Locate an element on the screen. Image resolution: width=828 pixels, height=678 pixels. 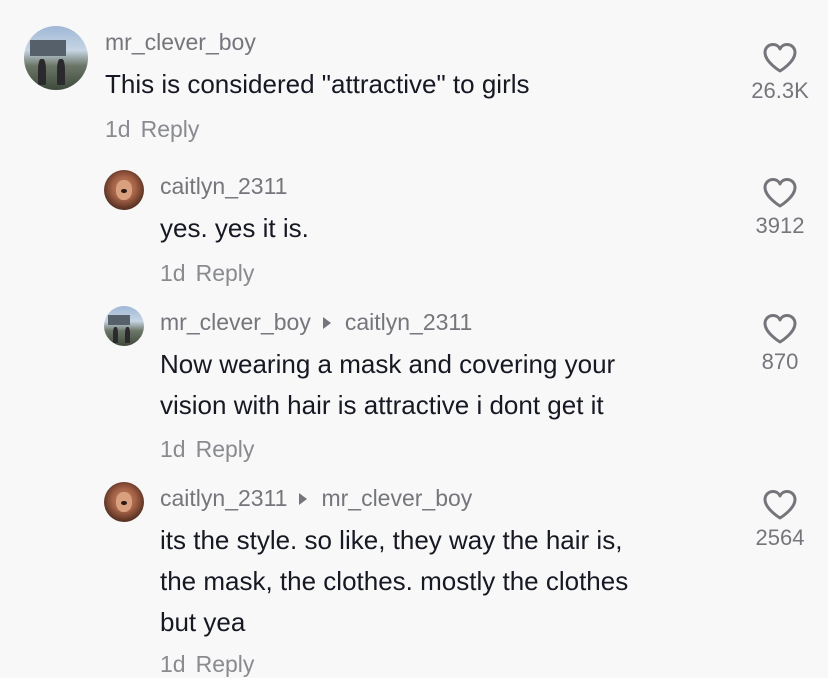
like-count: 26.3K is located at coordinates (780, 90).